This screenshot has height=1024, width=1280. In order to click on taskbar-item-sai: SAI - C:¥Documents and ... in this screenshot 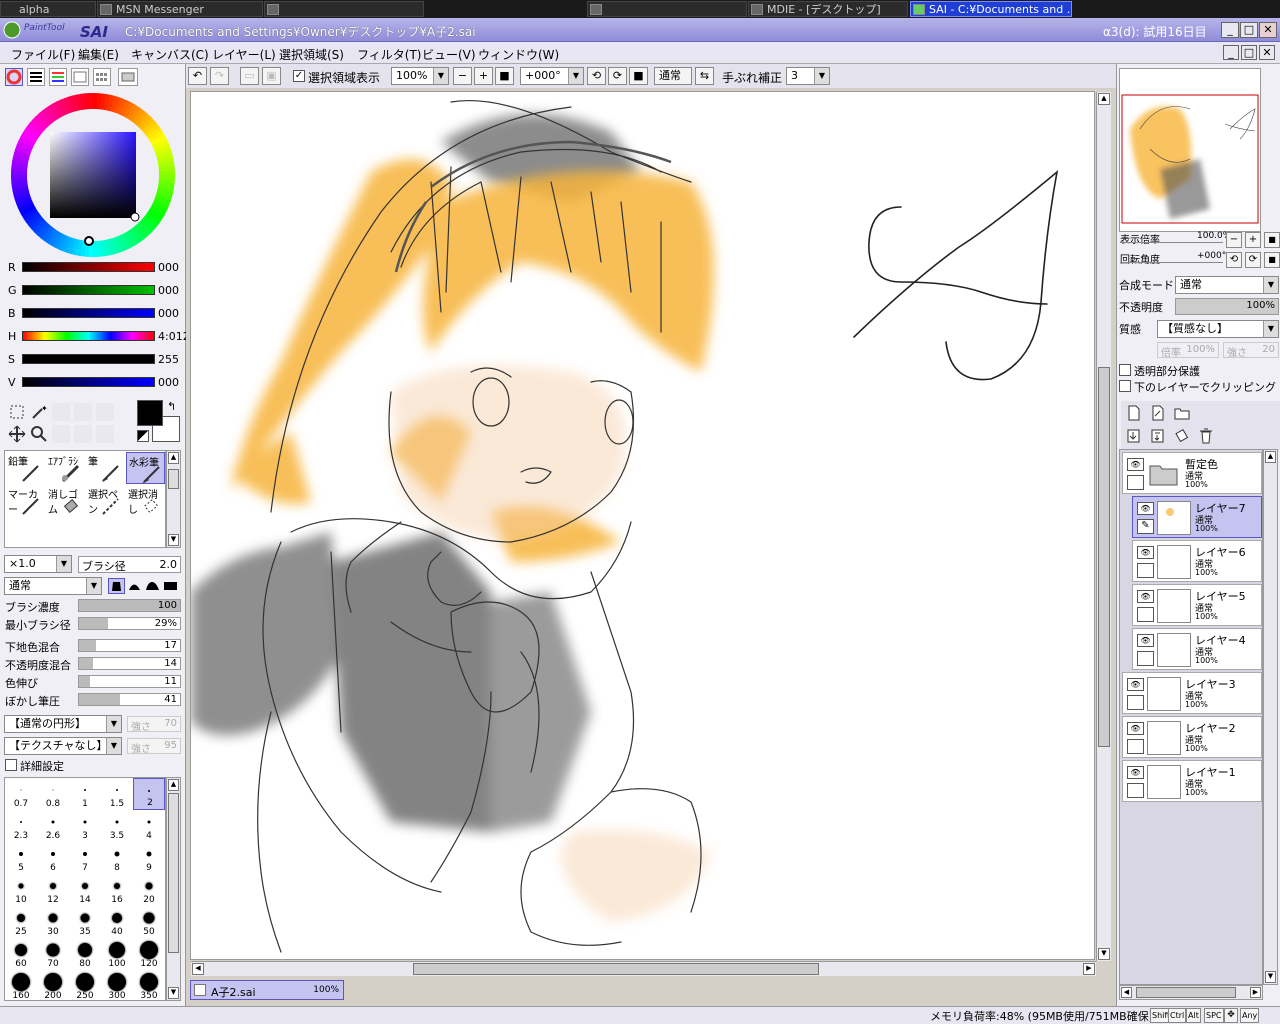, I will do `click(991, 9)`.